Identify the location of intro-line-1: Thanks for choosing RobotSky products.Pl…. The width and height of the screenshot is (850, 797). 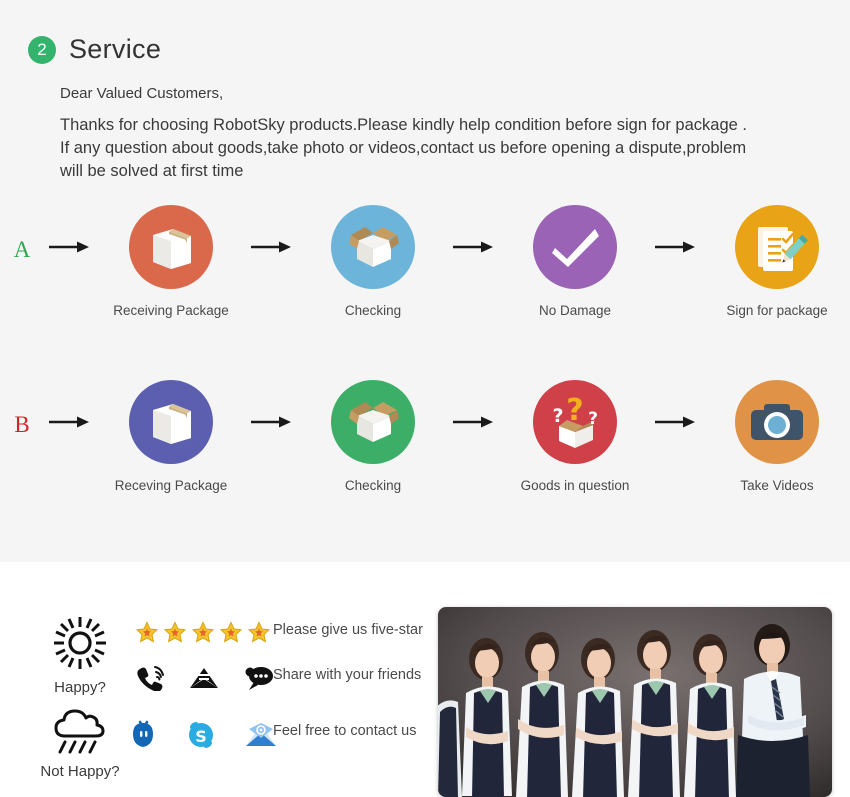
(403, 125).